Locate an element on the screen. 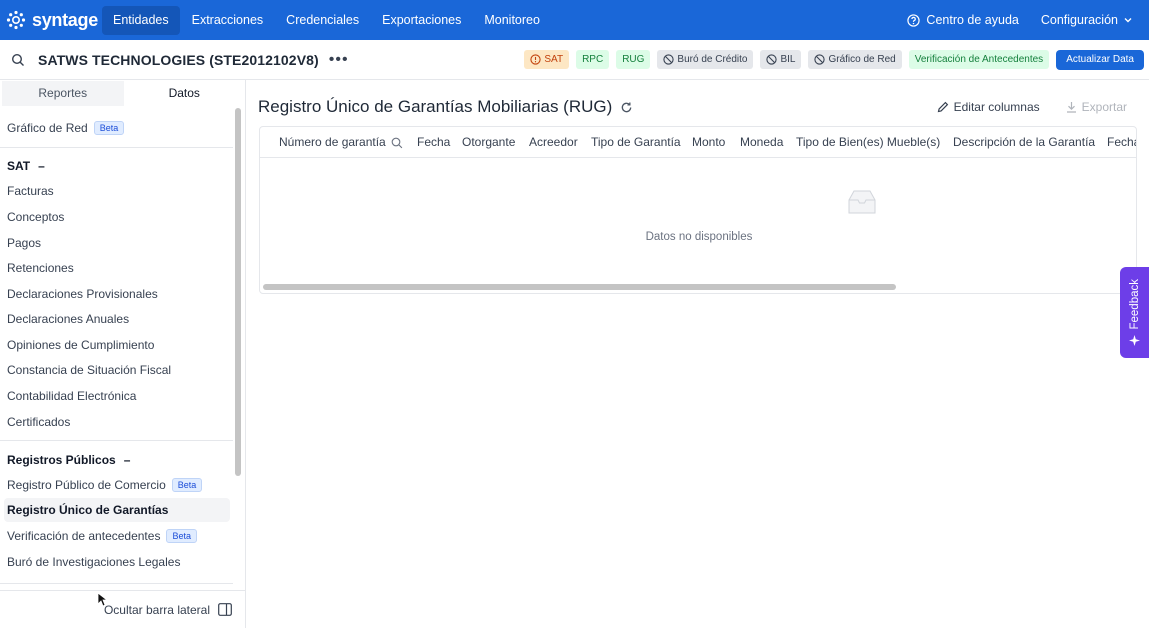 The width and height of the screenshot is (1149, 628). export-button: Exportar is located at coordinates (1096, 107).